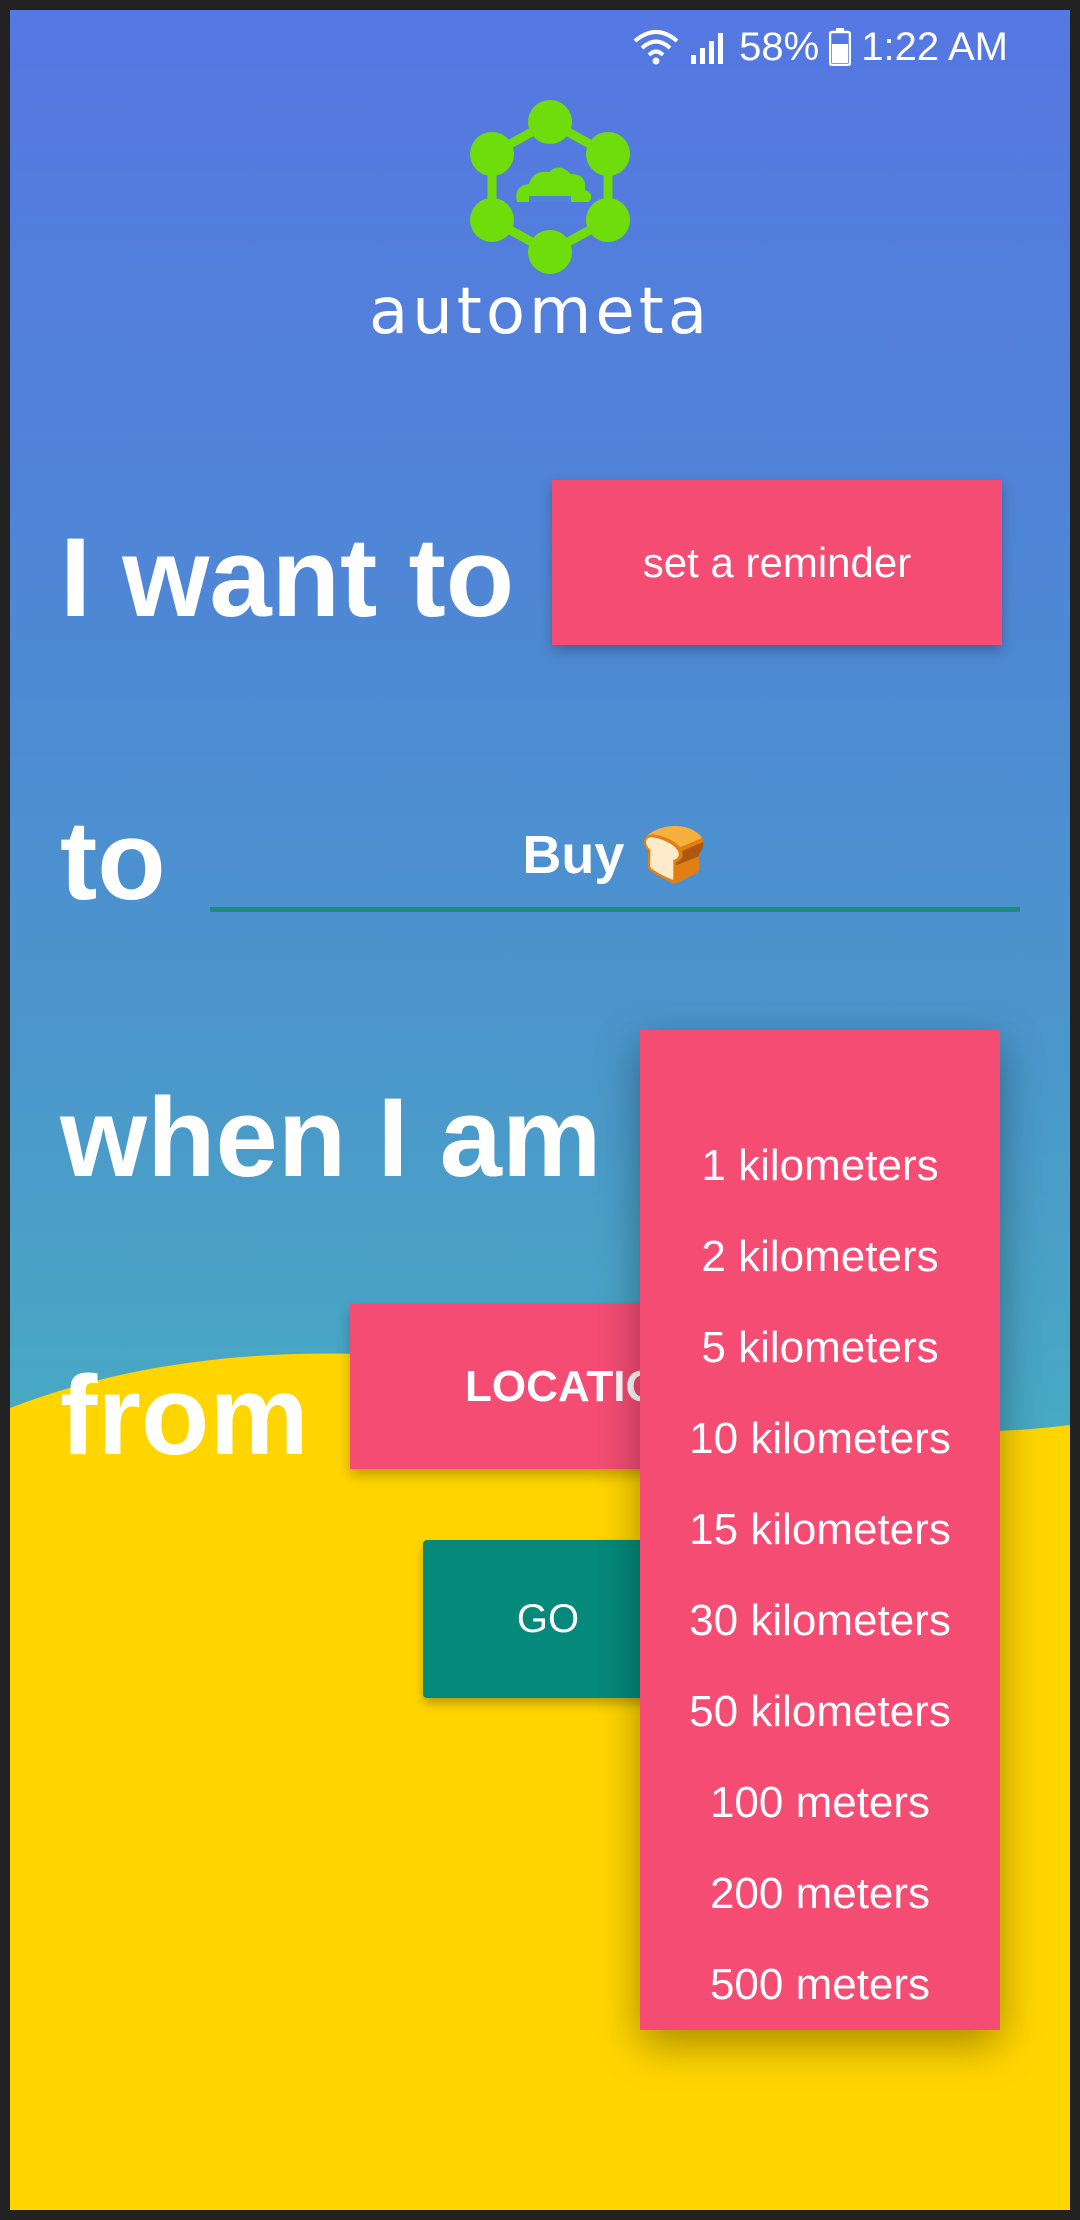  Describe the element at coordinates (331, 1137) in the screenshot. I see `line3-label: when I am` at that location.